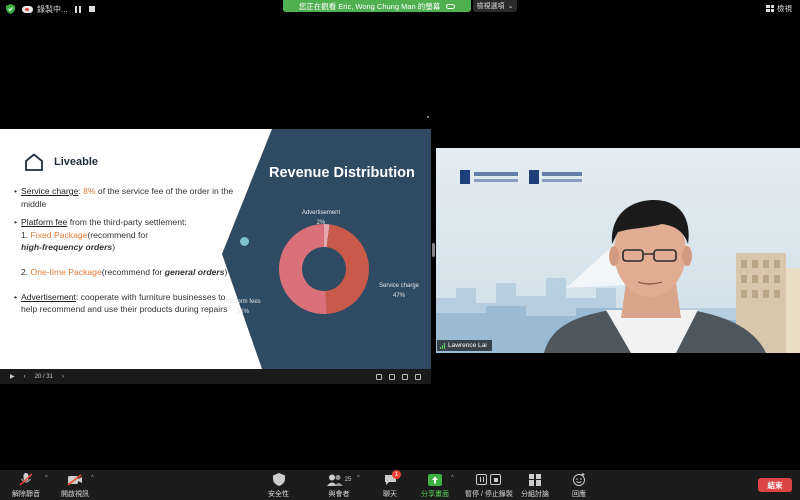  What do you see at coordinates (442, 345) in the screenshot?
I see `signal-icon` at bounding box center [442, 345].